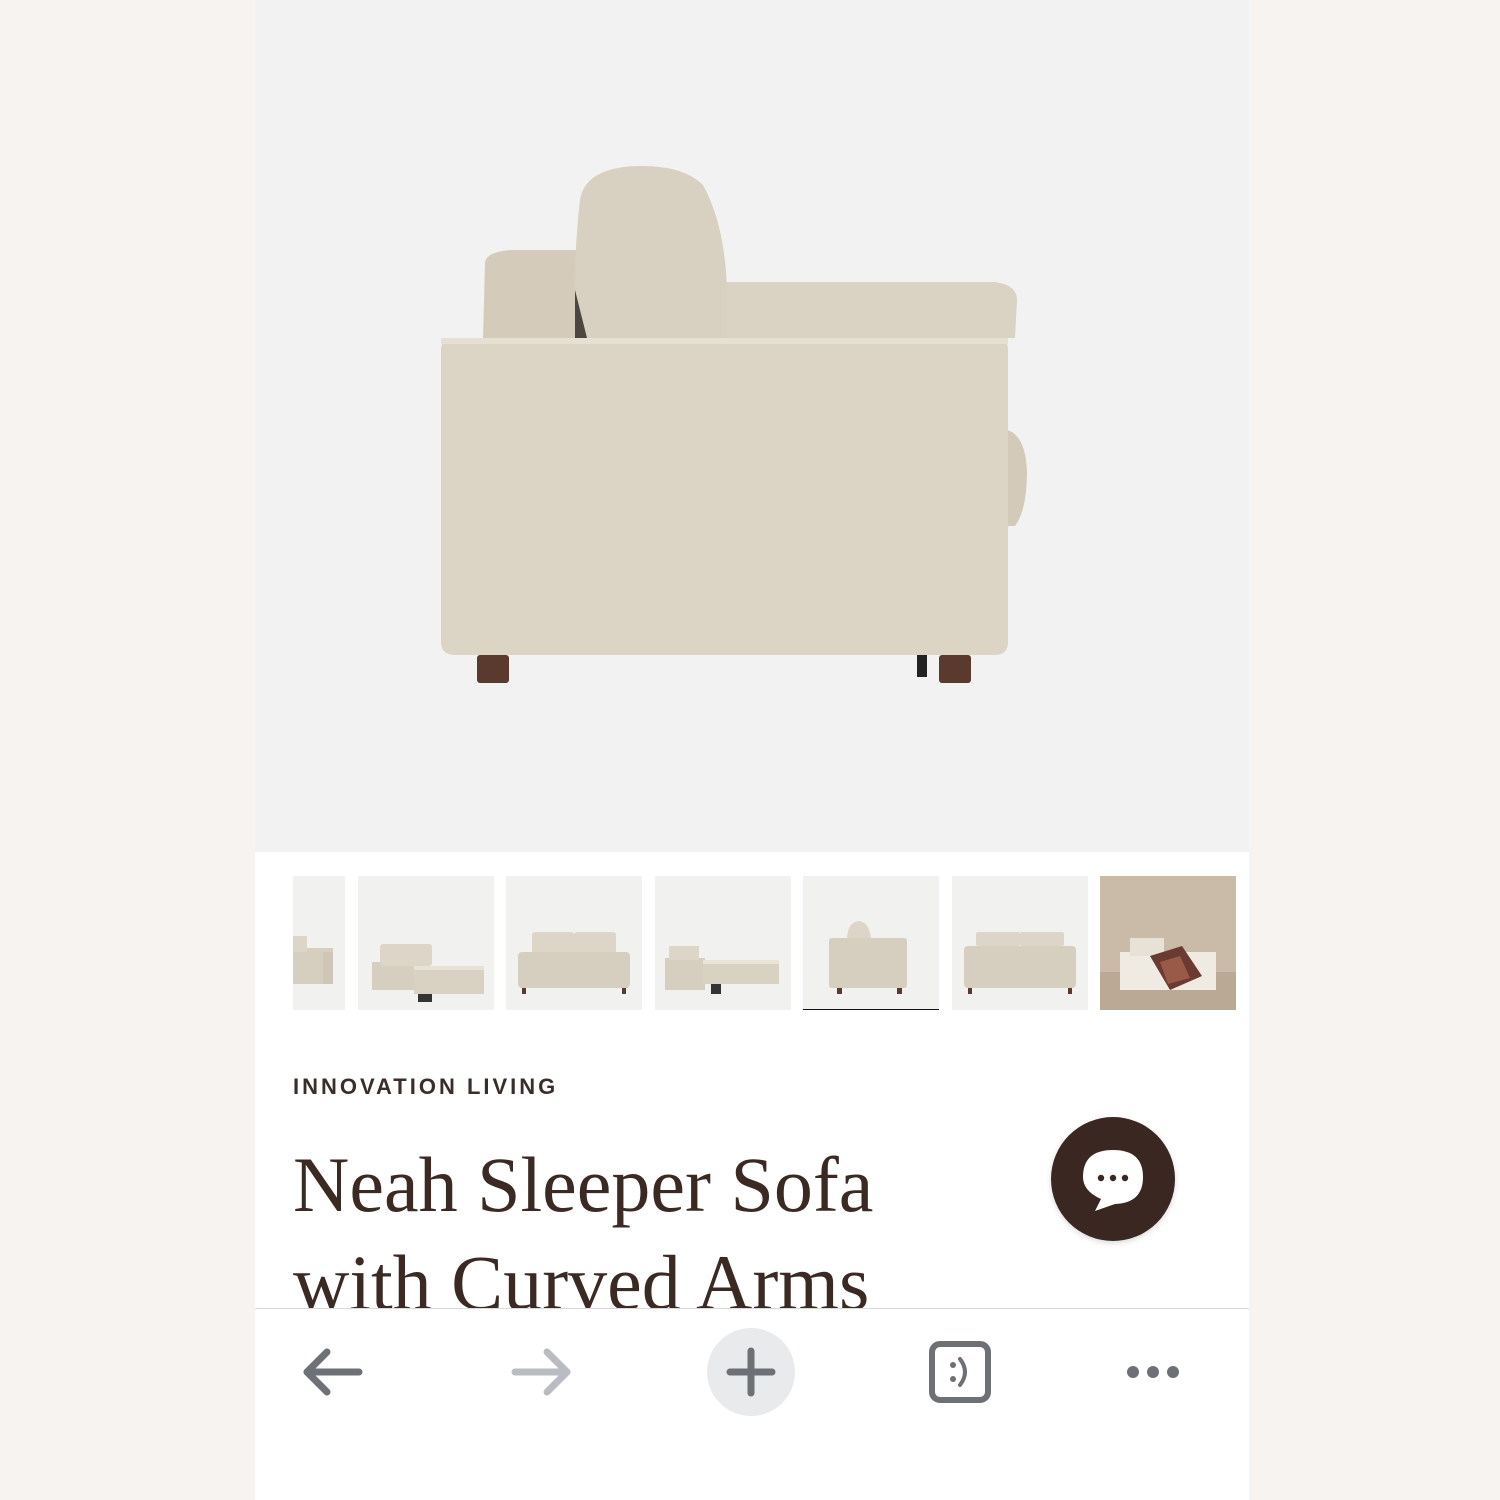  I want to click on arrow-left-icon, so click(333, 1372).